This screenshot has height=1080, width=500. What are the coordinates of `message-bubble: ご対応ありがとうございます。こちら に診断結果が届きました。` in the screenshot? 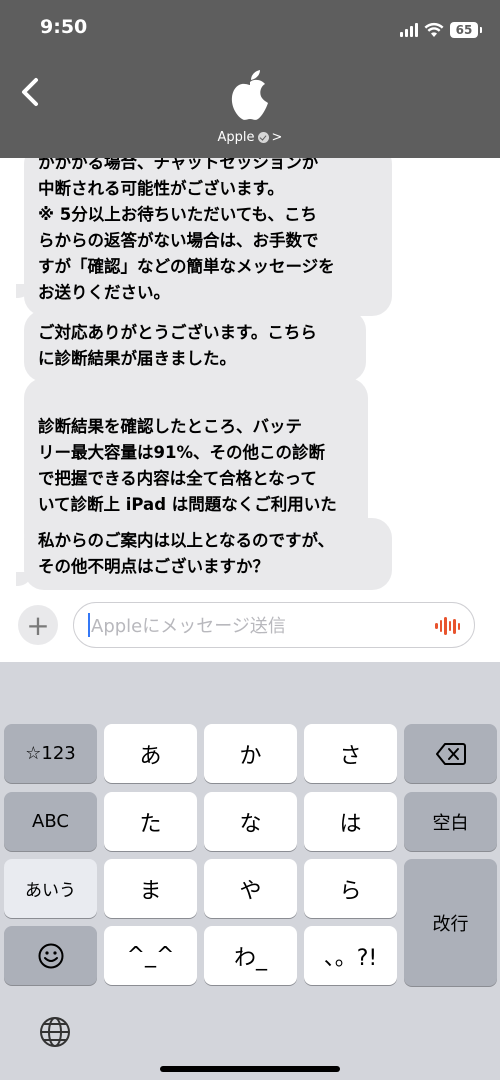 It's located at (195, 346).